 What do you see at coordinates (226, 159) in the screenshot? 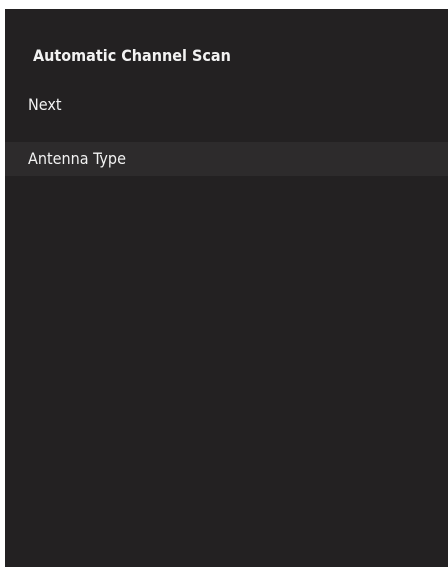
I see `menu-item-antenna-type: Antenna Type` at bounding box center [226, 159].